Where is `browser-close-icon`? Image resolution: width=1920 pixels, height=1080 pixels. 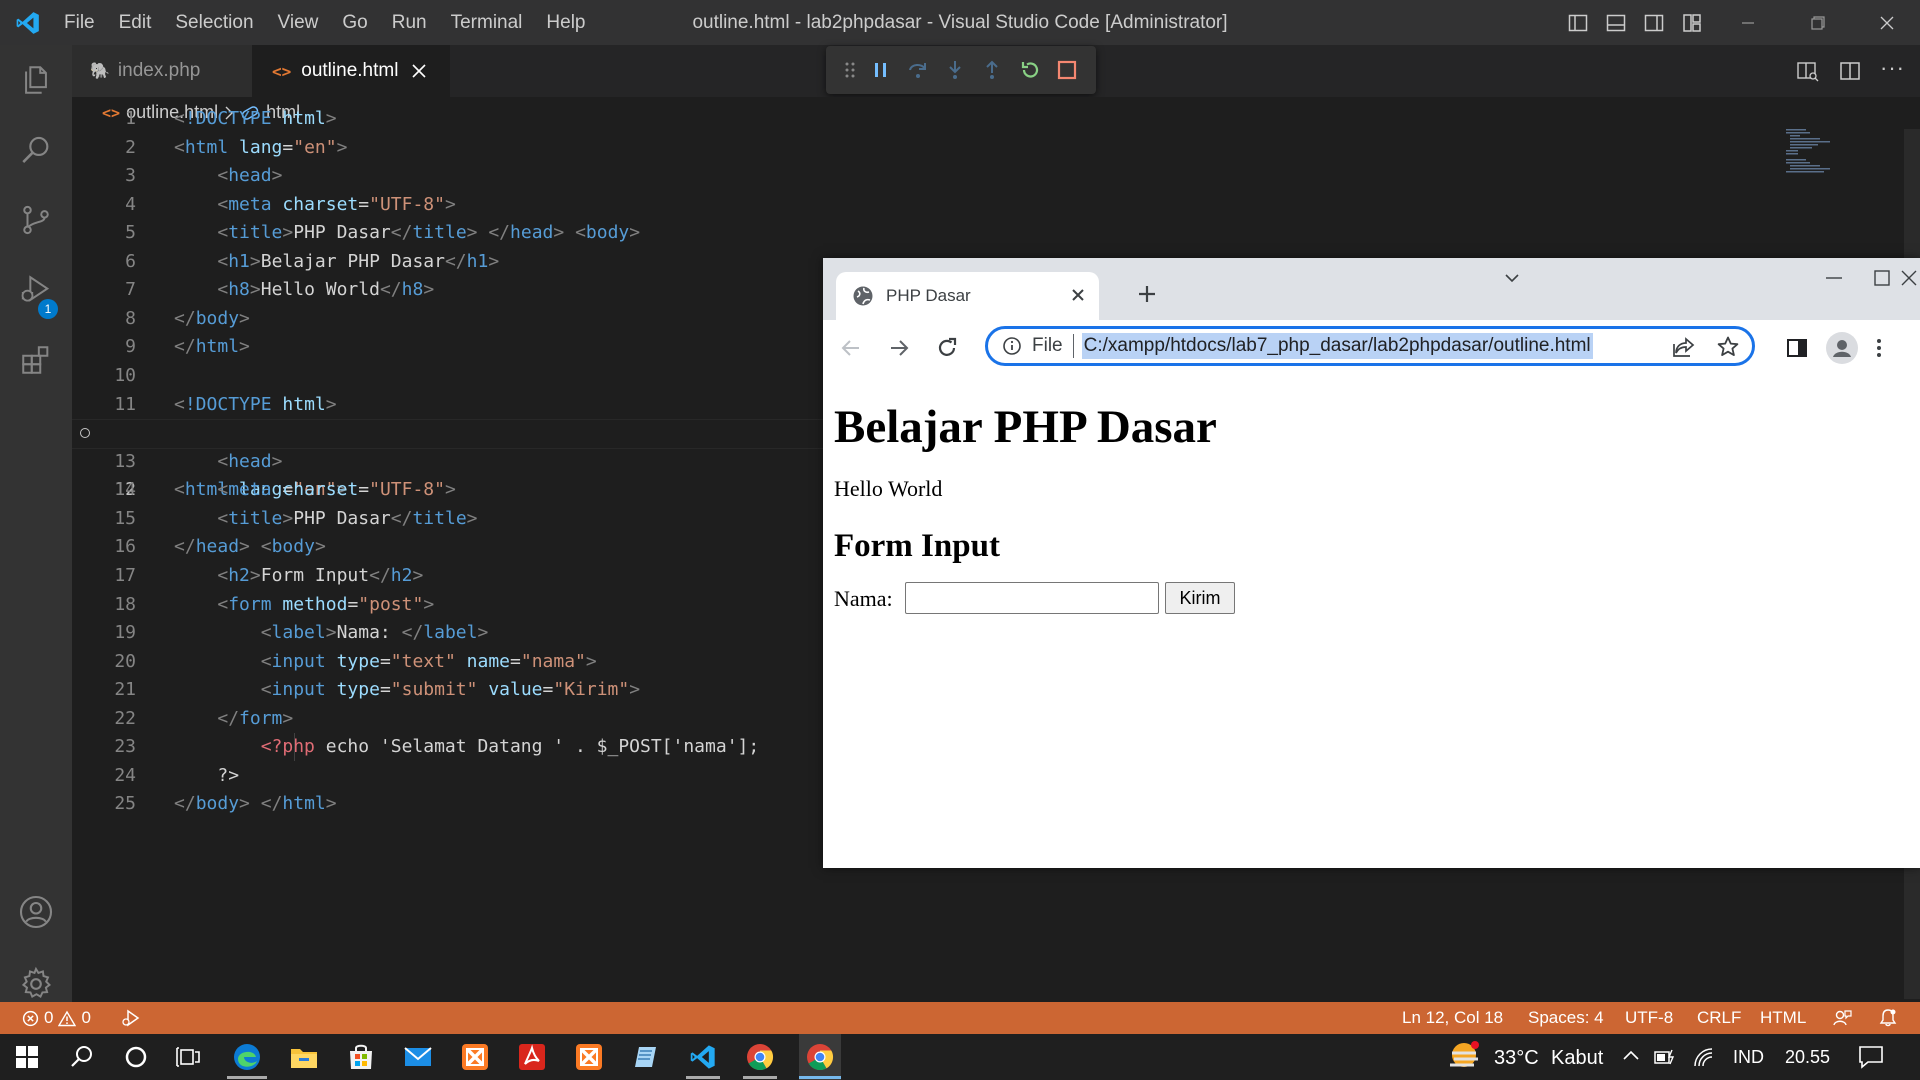
browser-close-icon is located at coordinates (1909, 278).